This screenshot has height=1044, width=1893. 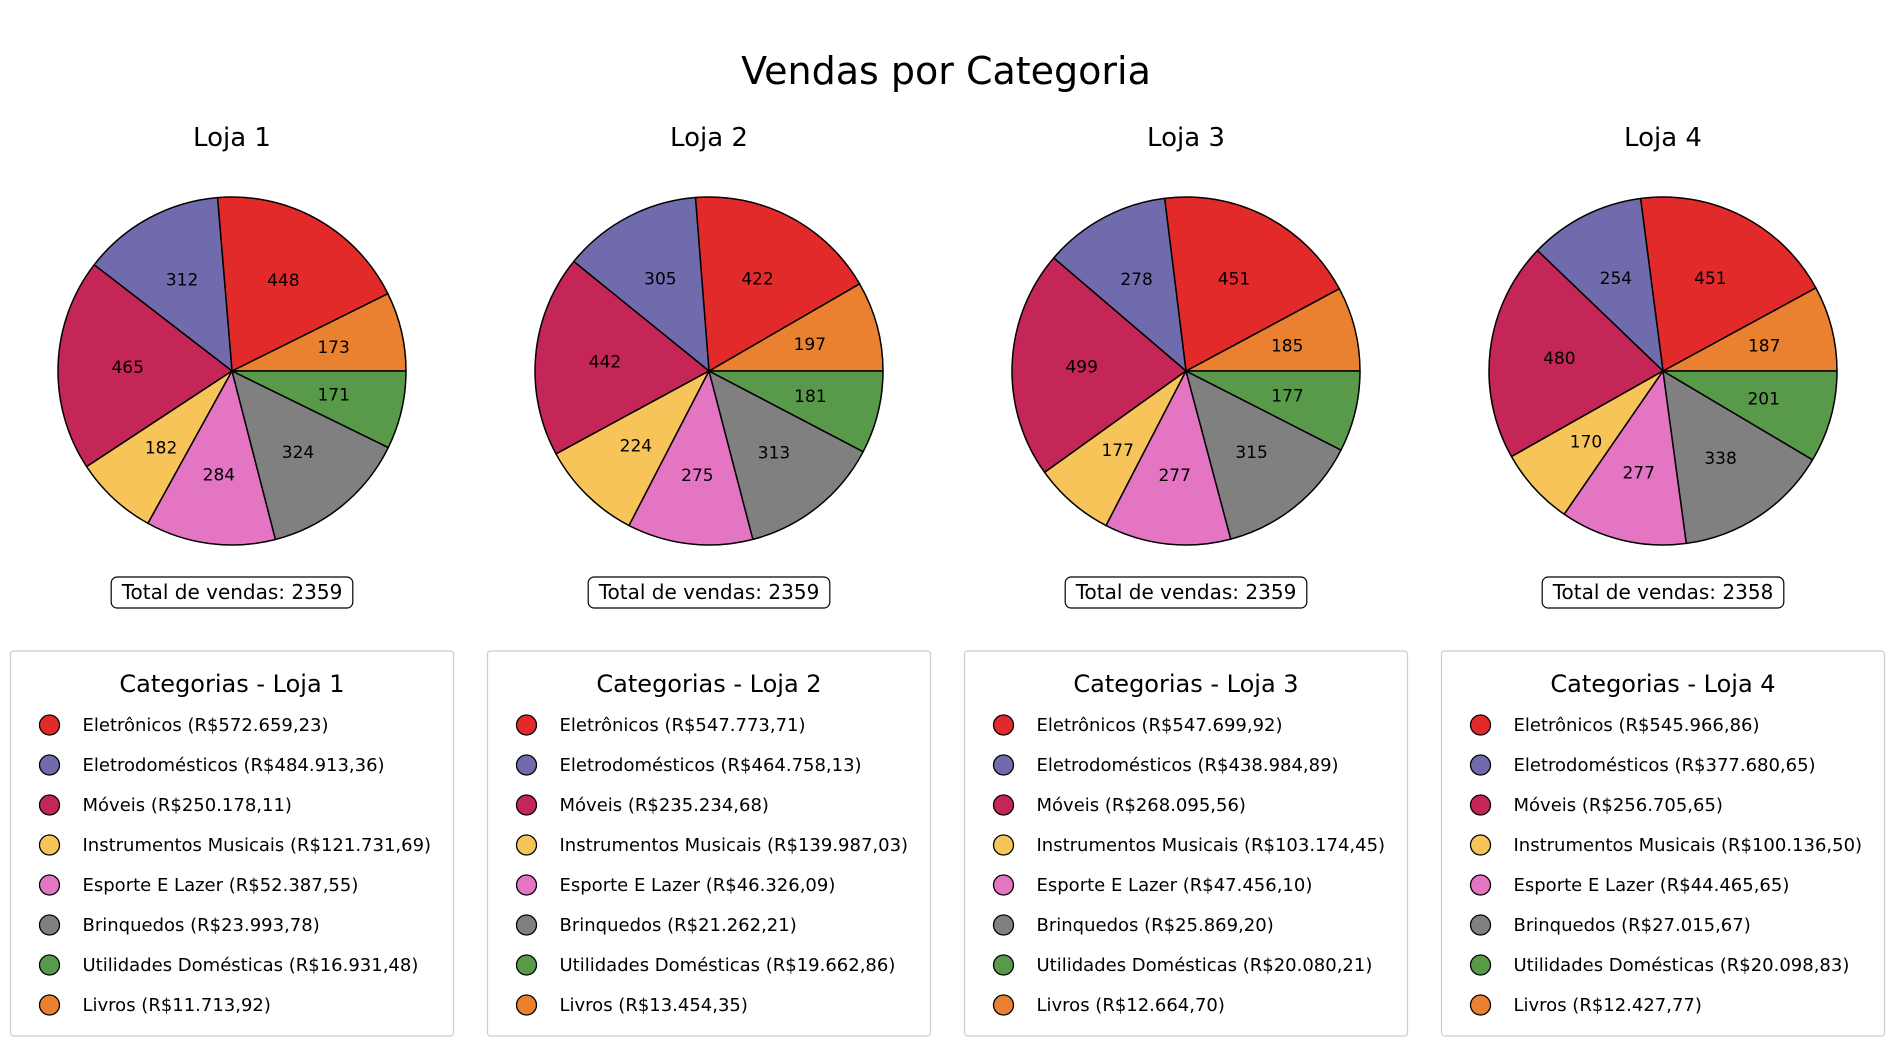 What do you see at coordinates (1205, 965) in the screenshot?
I see `legend-item-utilidades-domesticas: Utilidades Domésticas (R$20.080,21)` at bounding box center [1205, 965].